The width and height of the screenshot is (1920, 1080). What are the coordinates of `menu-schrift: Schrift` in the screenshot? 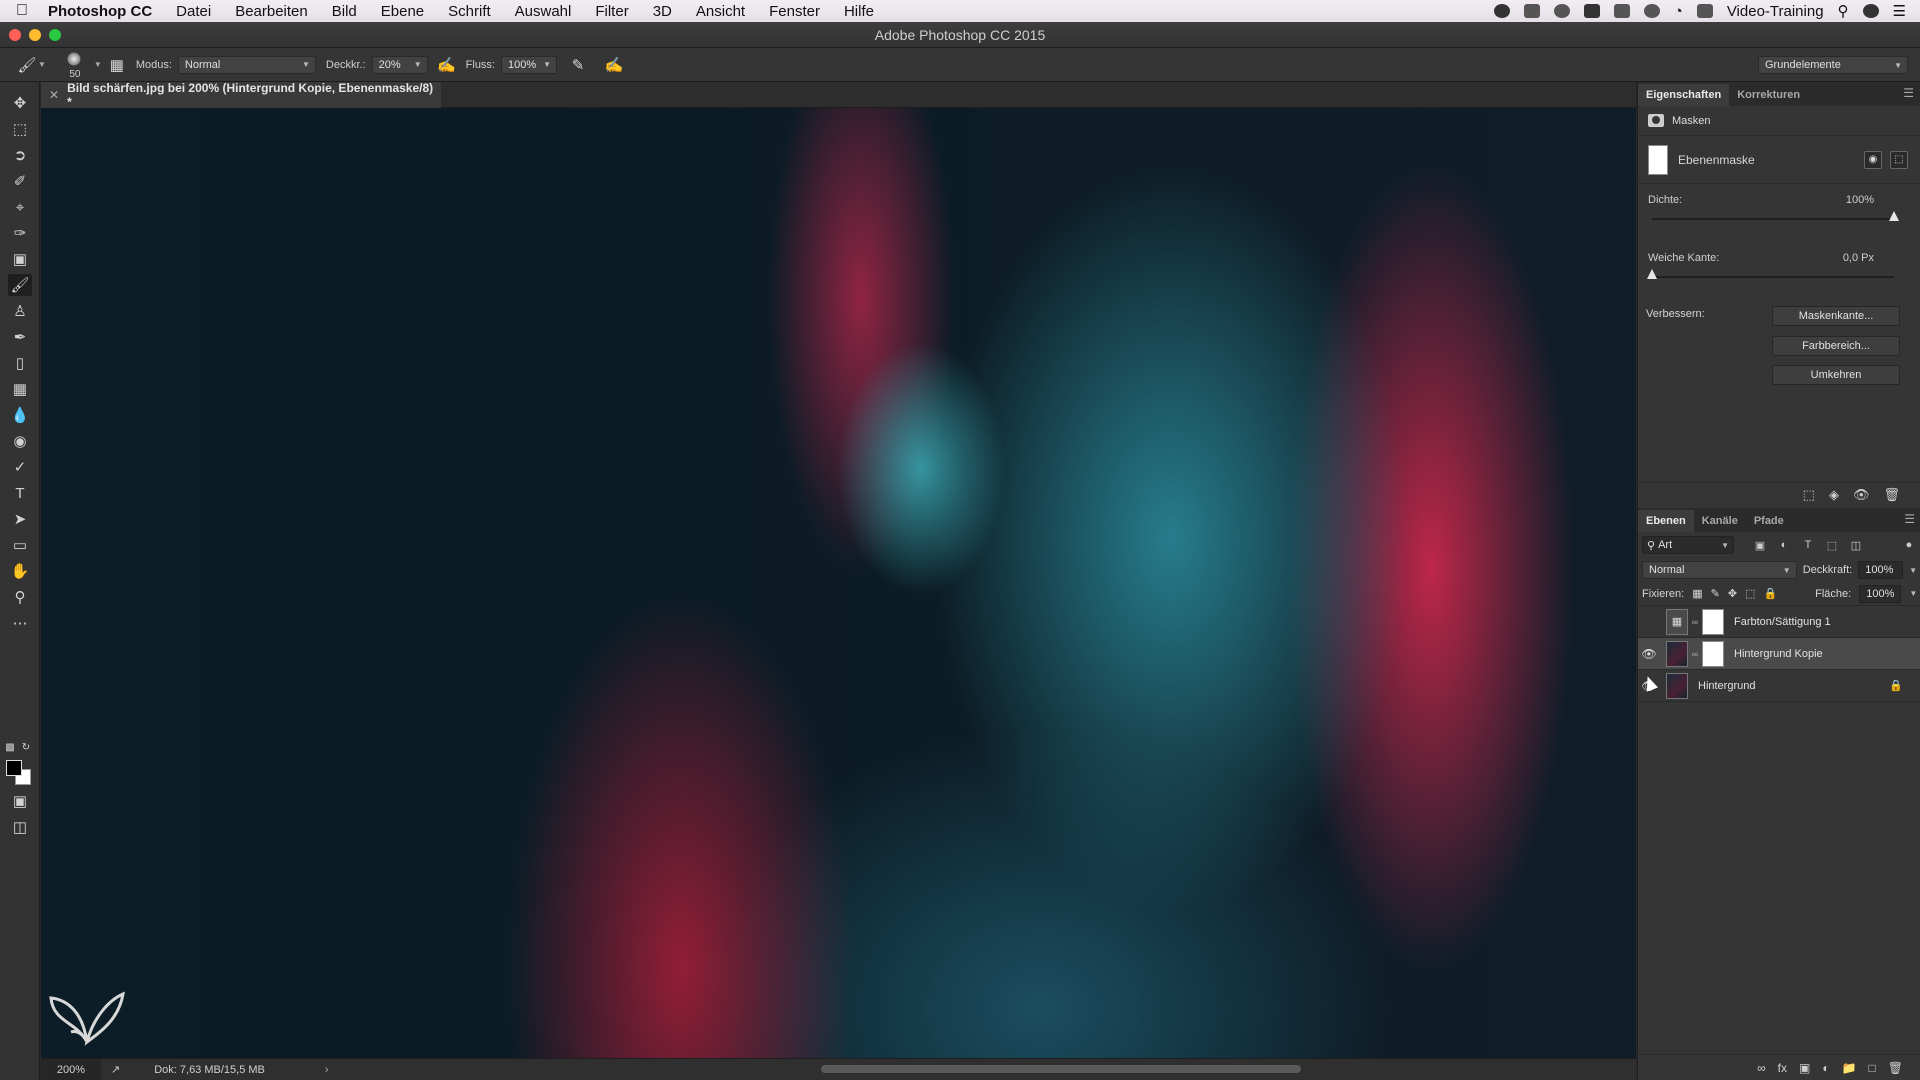 It's located at (469, 11).